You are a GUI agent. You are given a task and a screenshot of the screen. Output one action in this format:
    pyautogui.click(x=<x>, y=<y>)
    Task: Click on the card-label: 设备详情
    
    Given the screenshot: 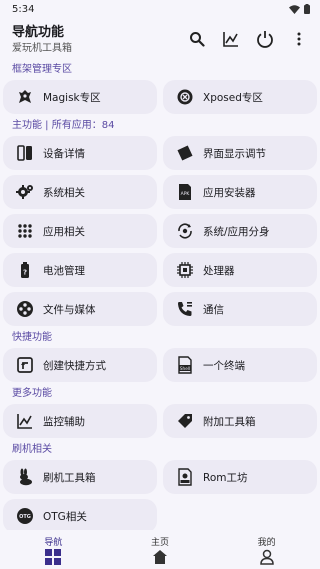 What is the action you would take?
    pyautogui.click(x=64, y=153)
    